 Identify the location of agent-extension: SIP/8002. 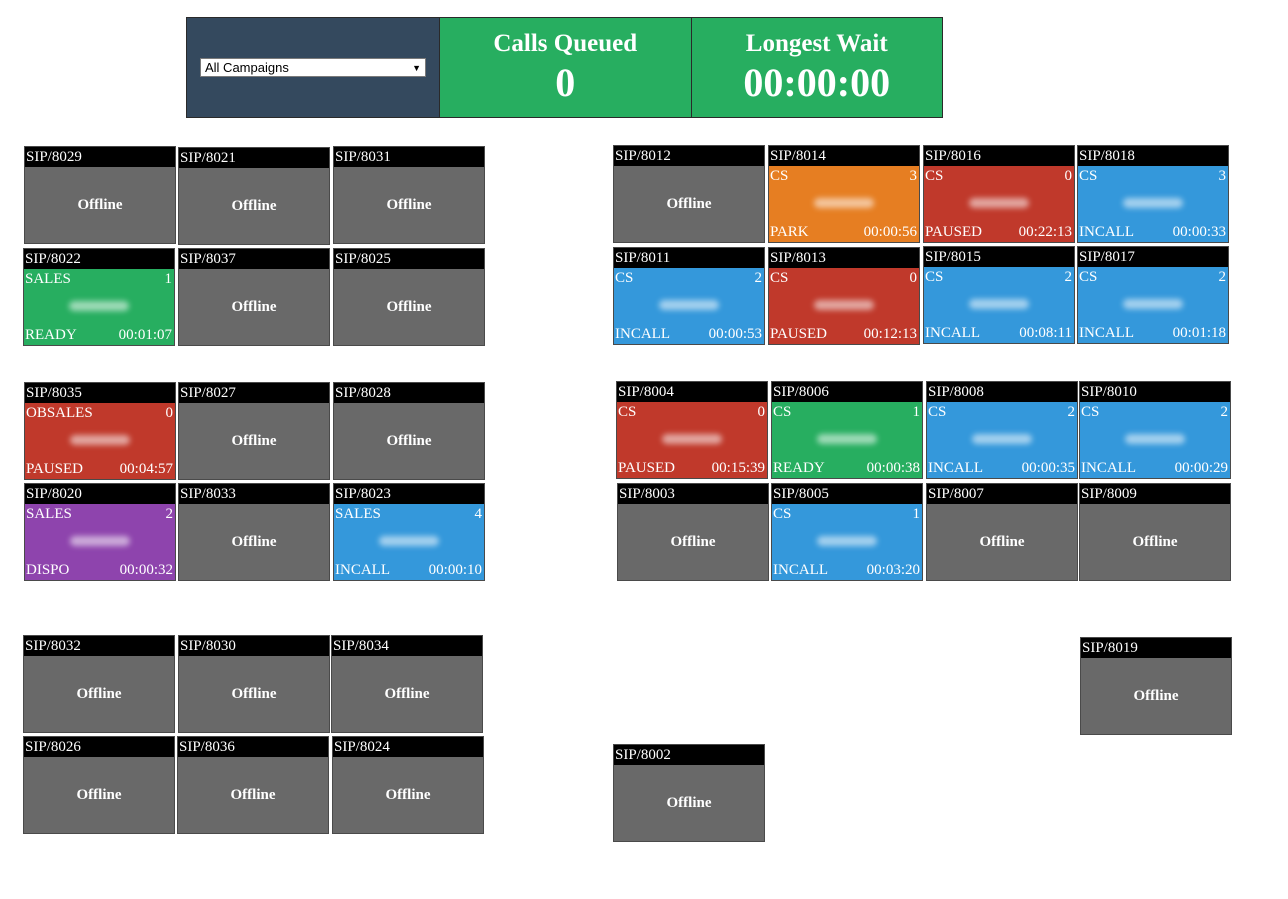
(689, 755).